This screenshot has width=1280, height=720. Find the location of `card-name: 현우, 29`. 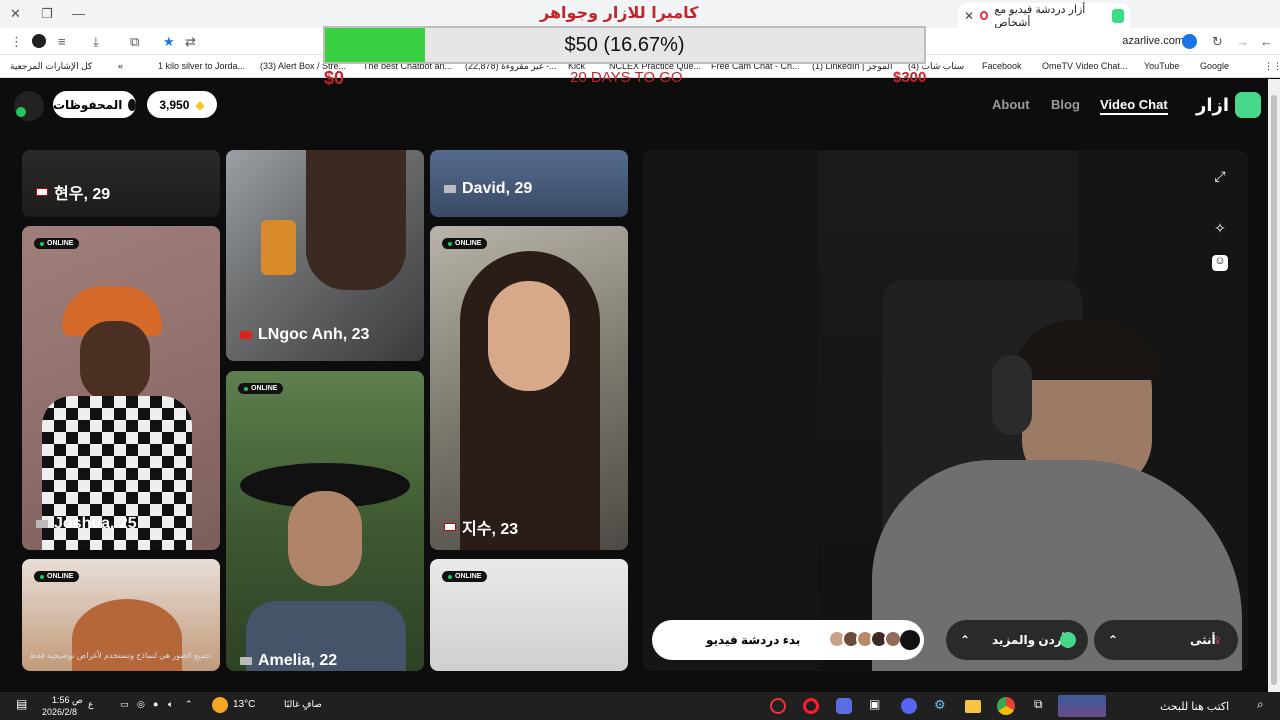

card-name: 현우, 29 is located at coordinates (82, 194).